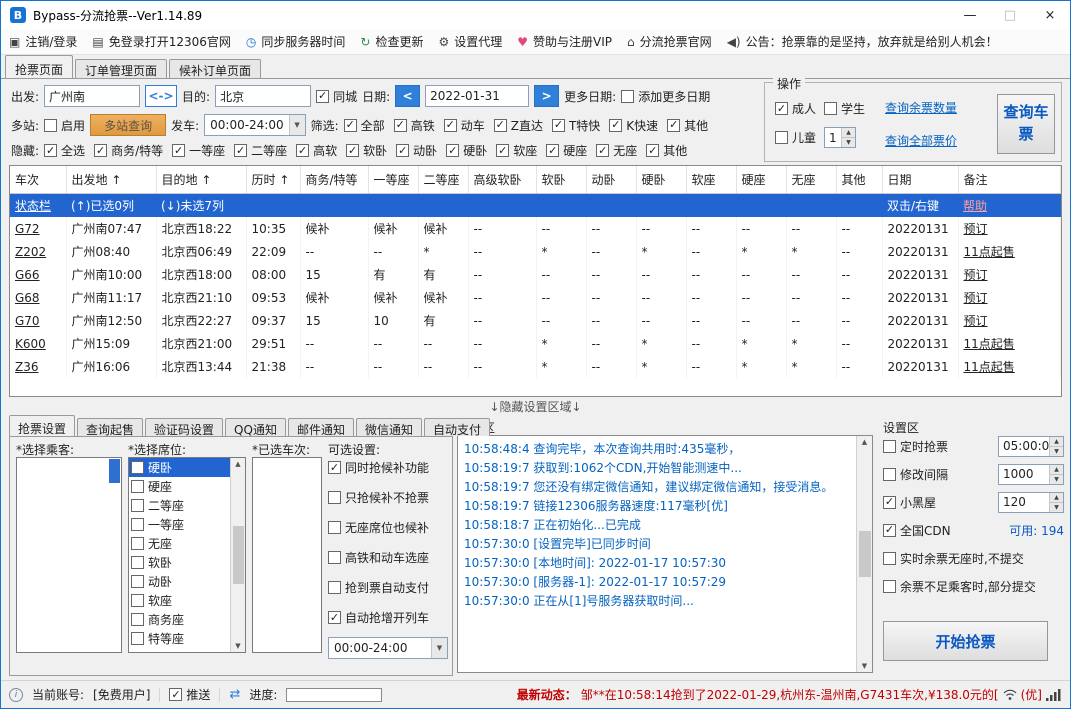 Image resolution: width=1071 pixels, height=709 pixels. Describe the element at coordinates (616, 150) in the screenshot. I see `hide-column-checkbox: 无座` at that location.